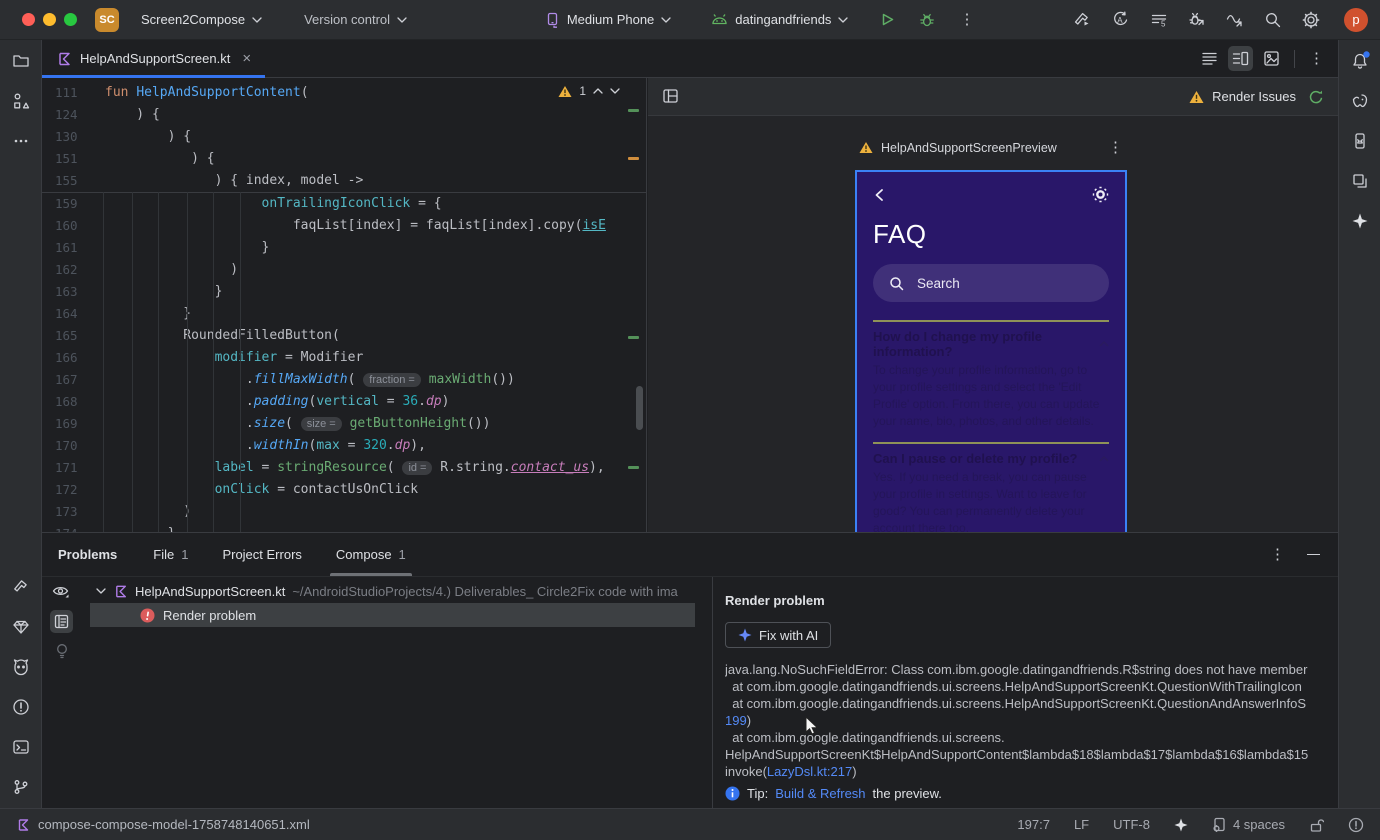  I want to click on run-configuration-selector: datingandfriends, so click(779, 19).